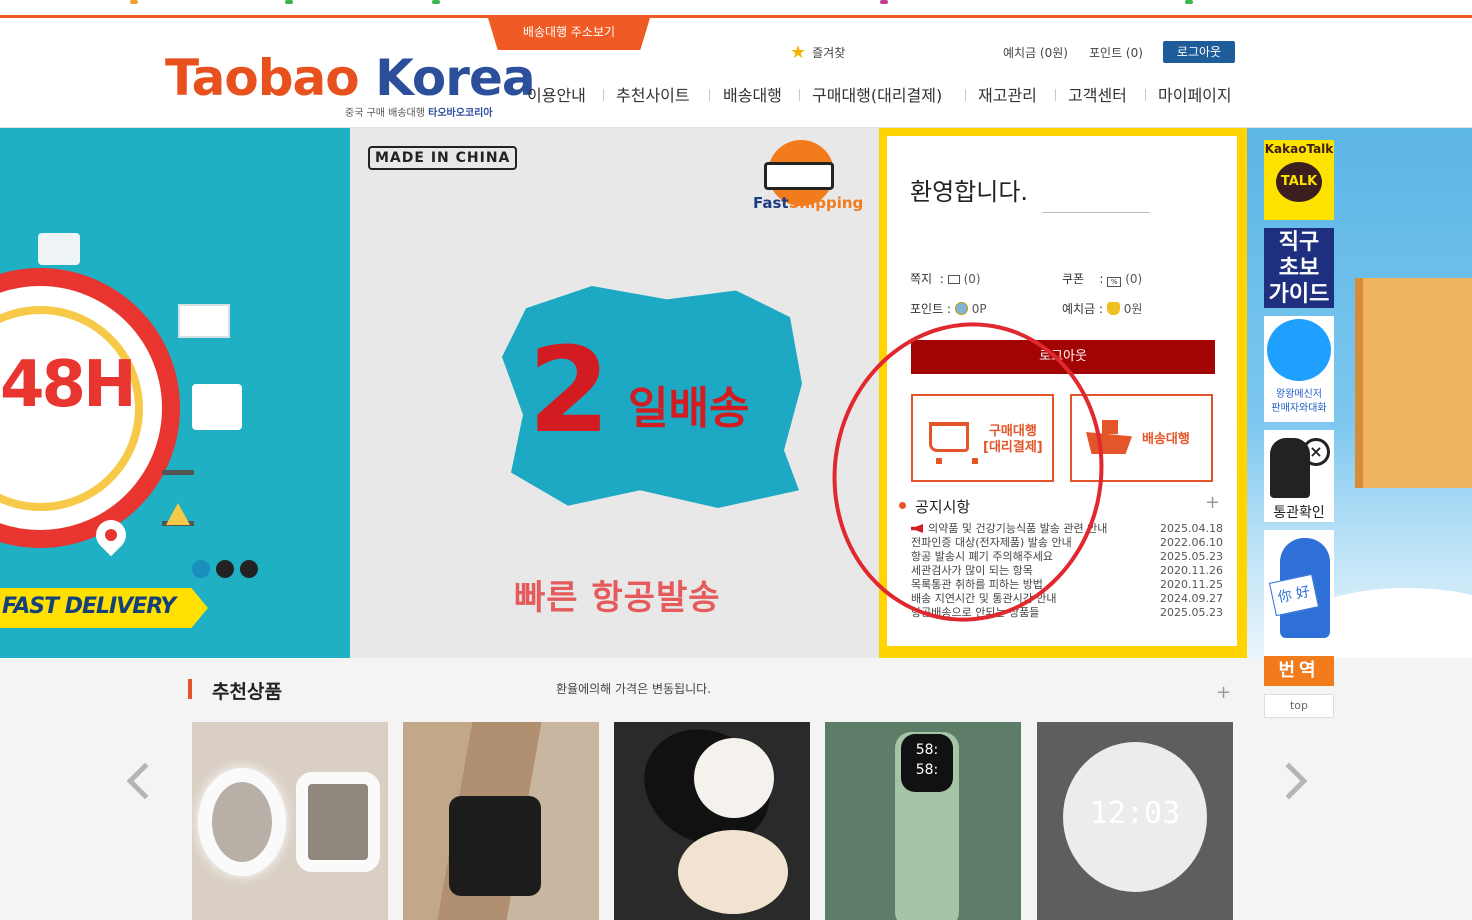 This screenshot has height=920, width=1472. Describe the element at coordinates (217, 407) in the screenshot. I see `package-icon` at that location.